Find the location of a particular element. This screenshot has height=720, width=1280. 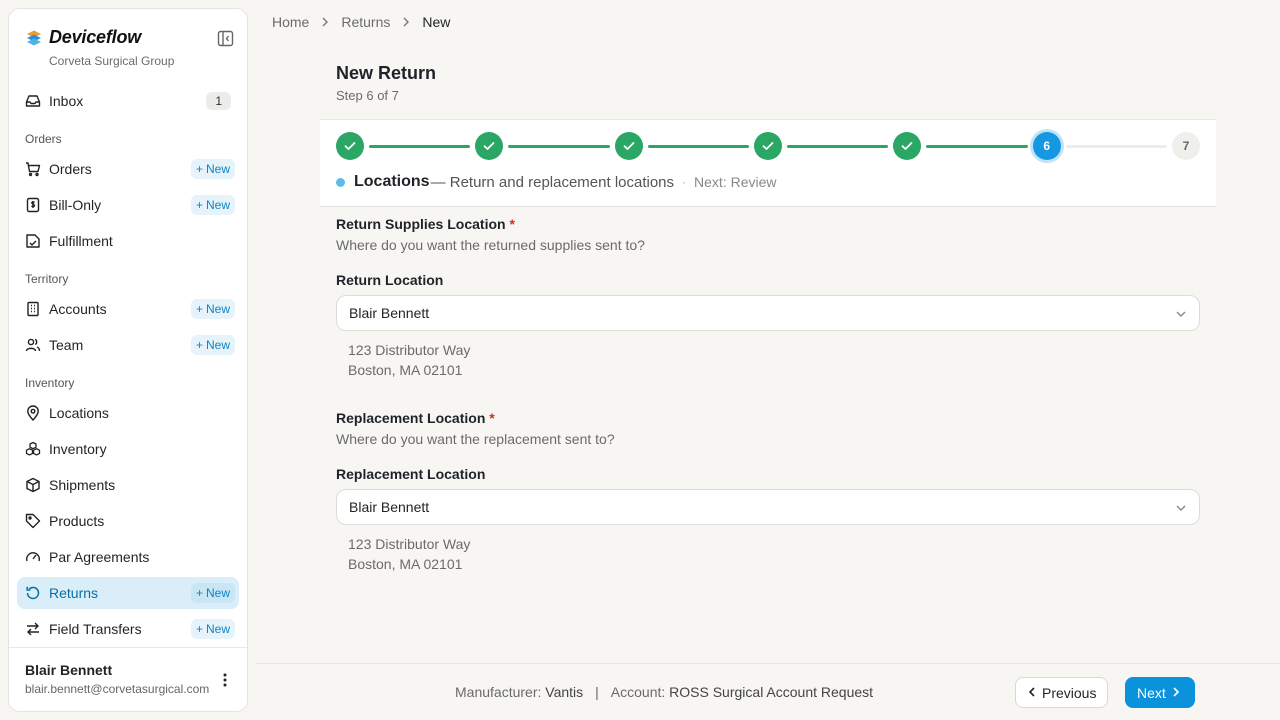

sidebar-item-team: Team + New is located at coordinates (128, 345).